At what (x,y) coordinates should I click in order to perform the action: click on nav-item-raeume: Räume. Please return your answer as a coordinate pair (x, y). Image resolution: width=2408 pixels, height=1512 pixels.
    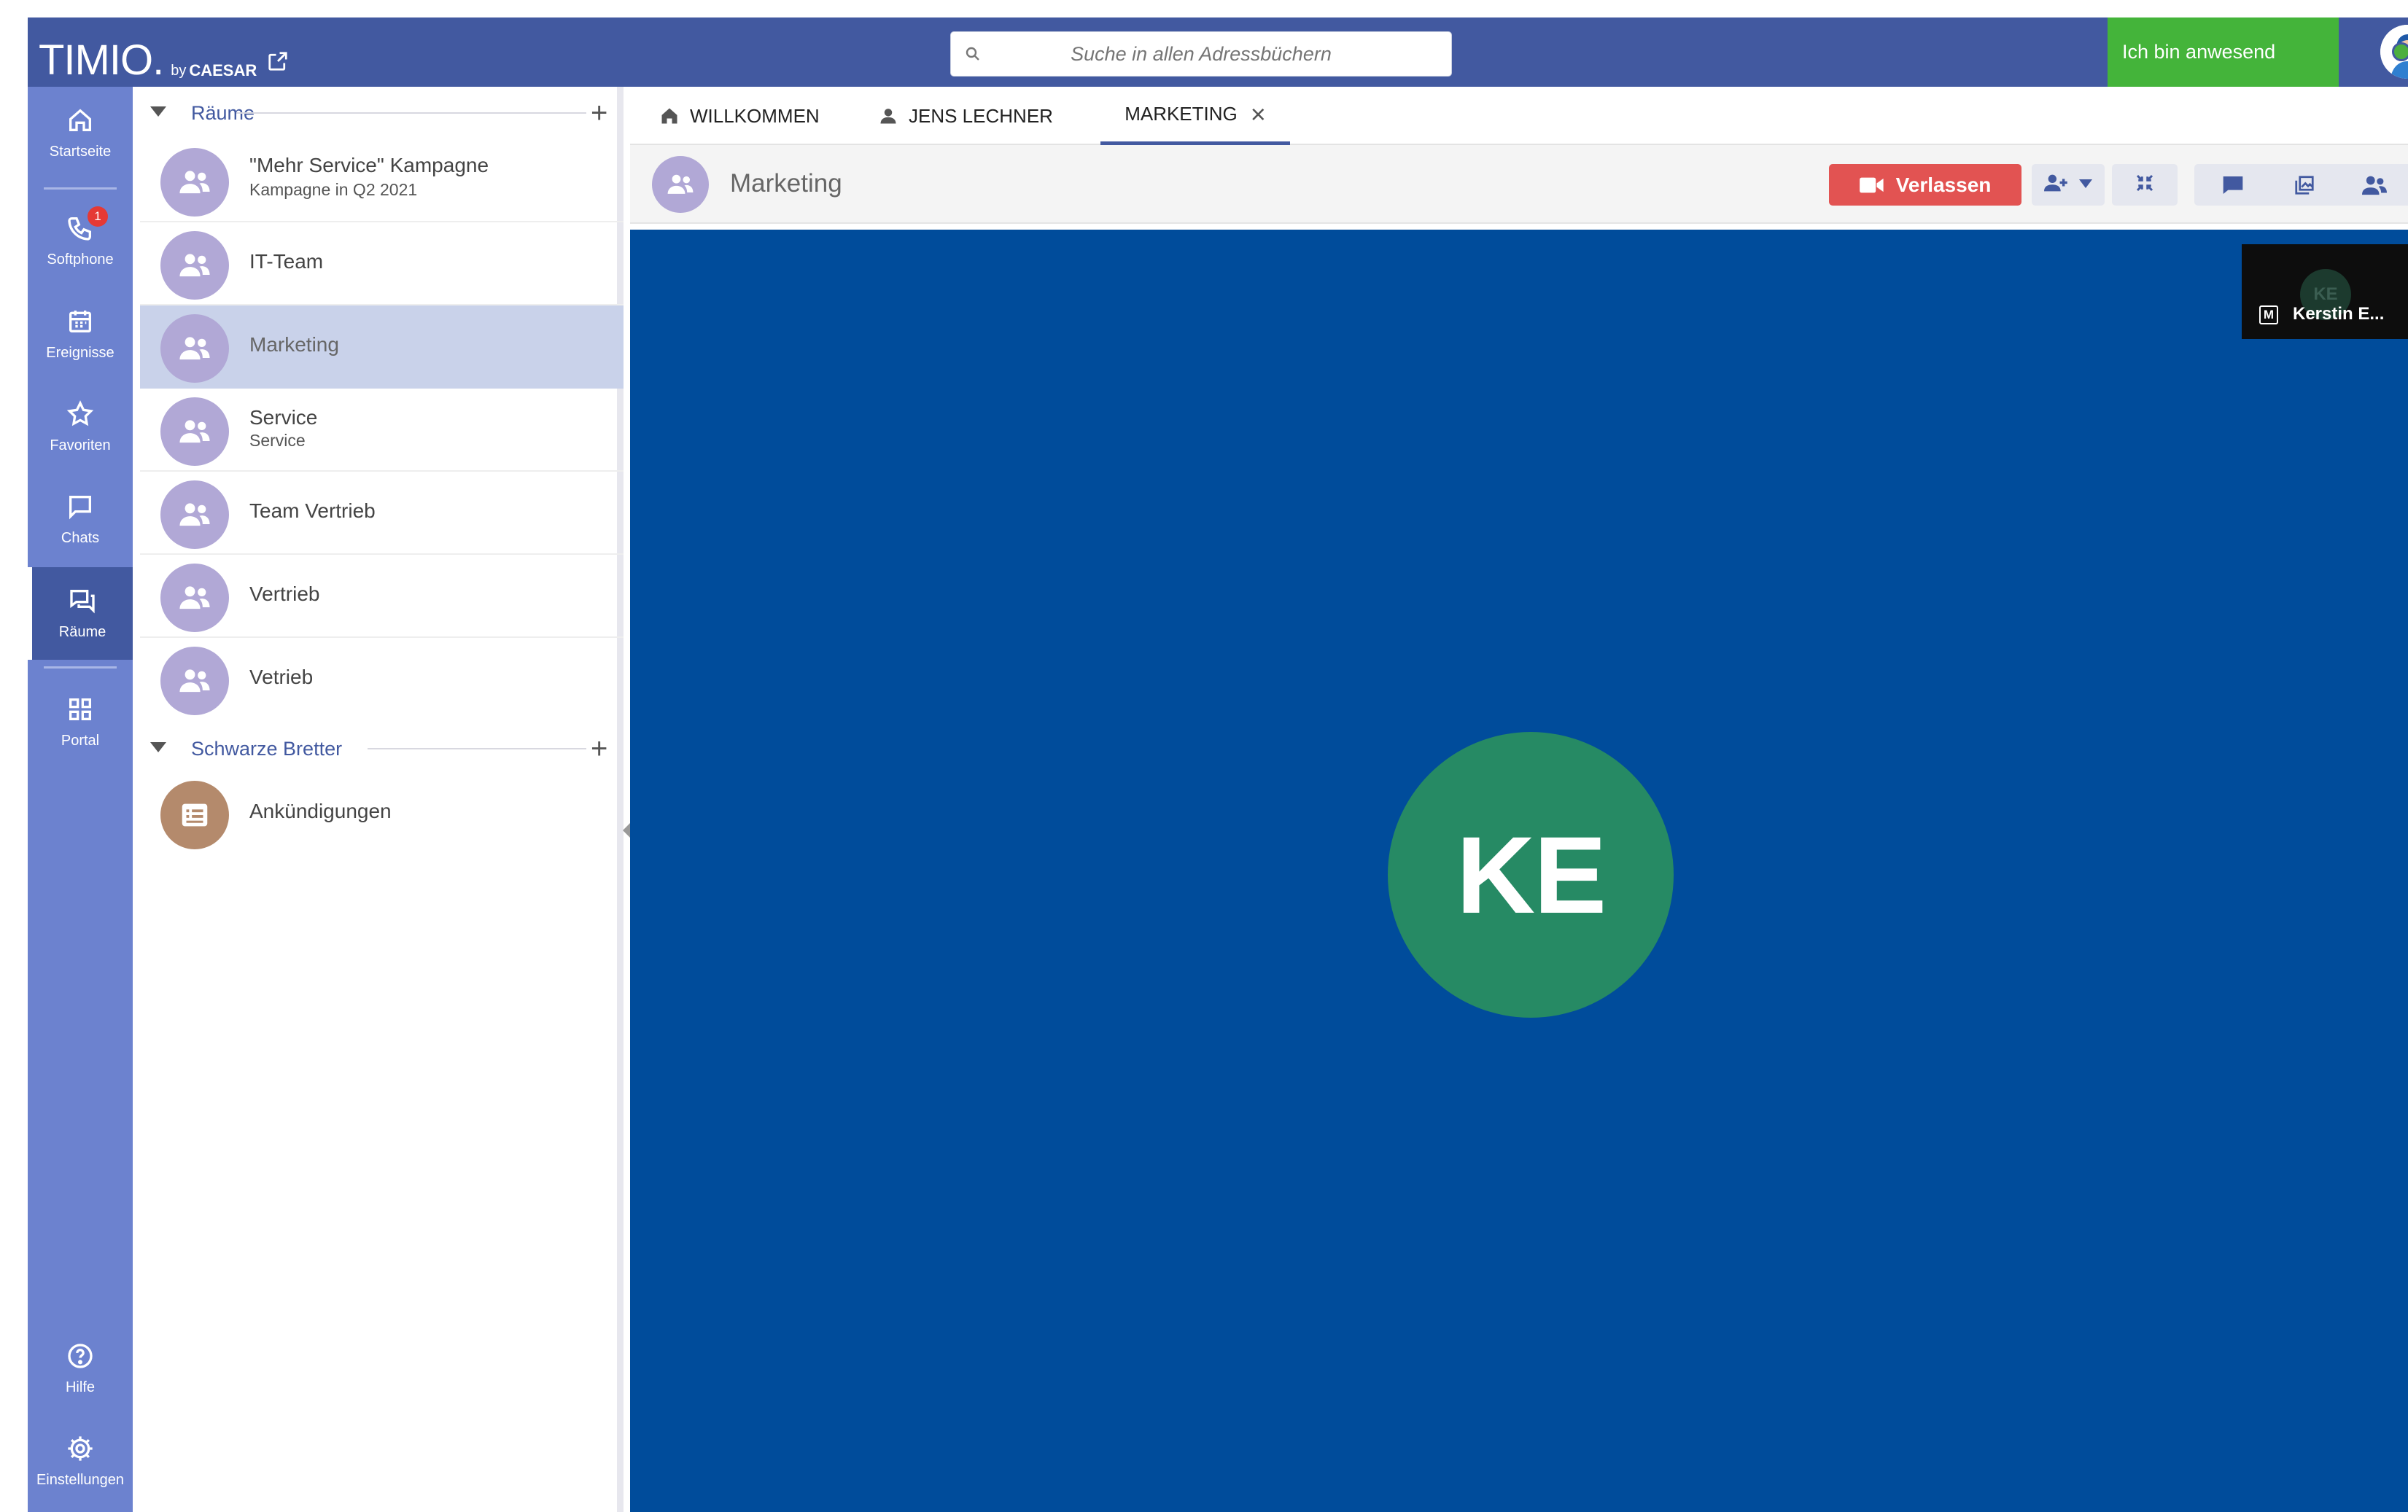
    Looking at the image, I should click on (80, 613).